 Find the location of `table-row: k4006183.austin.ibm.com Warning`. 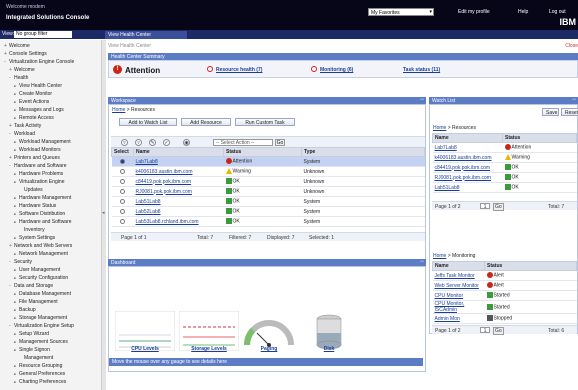

table-row: k4006183.austin.ibm.com Warning is located at coordinates (504, 157).